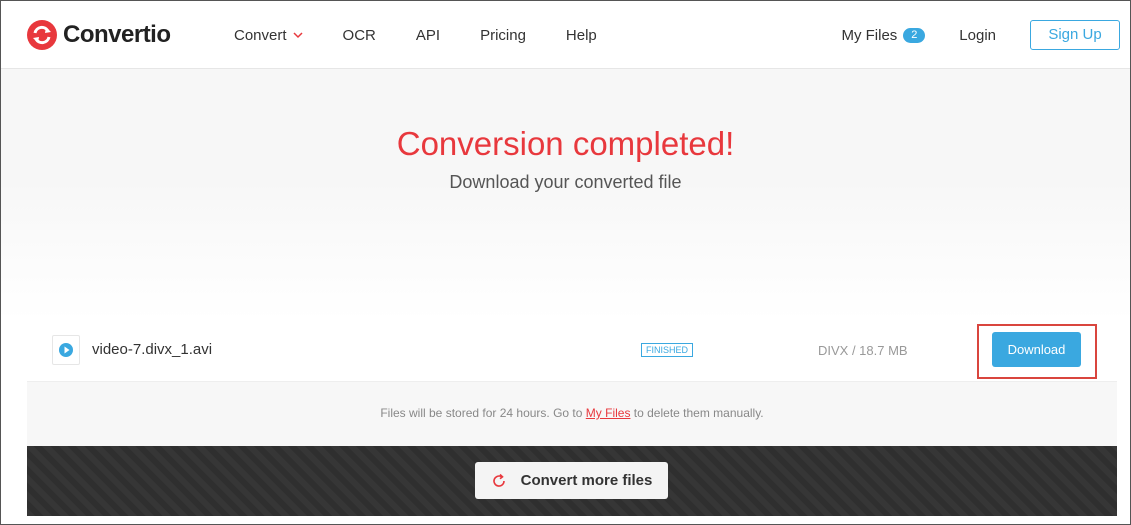 The width and height of the screenshot is (1131, 525). Describe the element at coordinates (581, 35) in the screenshot. I see `nav-help: Help` at that location.